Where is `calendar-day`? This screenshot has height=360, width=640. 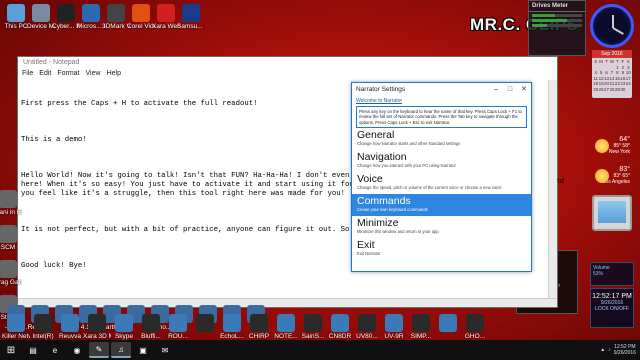
calendar-day is located at coordinates (628, 90).